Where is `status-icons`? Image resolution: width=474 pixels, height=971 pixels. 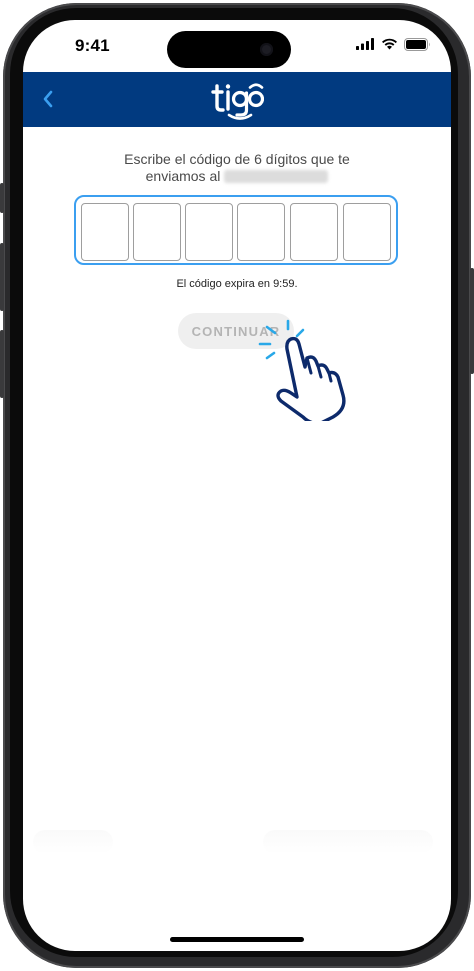 status-icons is located at coordinates (393, 44).